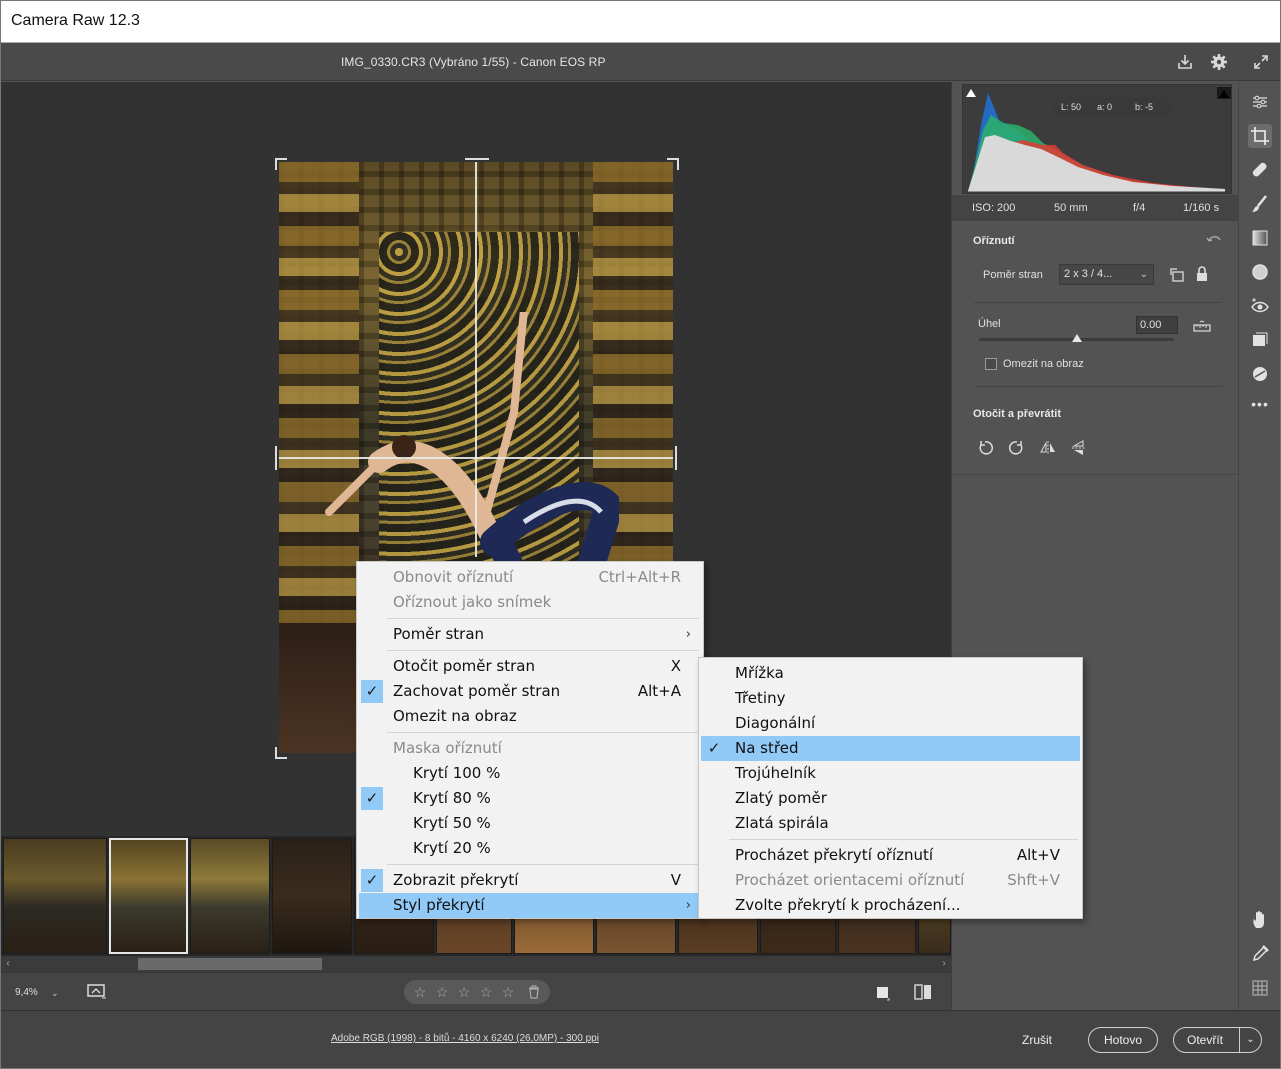  What do you see at coordinates (1260, 136) in the screenshot?
I see `crop-tool-icon` at bounding box center [1260, 136].